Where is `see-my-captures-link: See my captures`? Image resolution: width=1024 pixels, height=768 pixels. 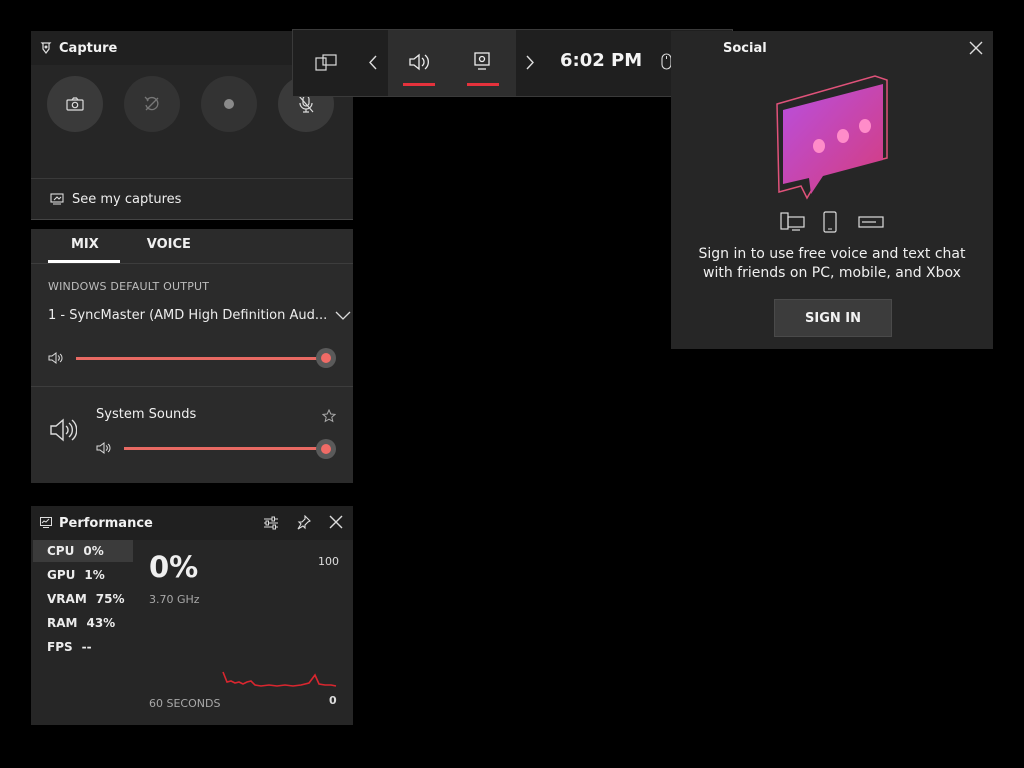
see-my-captures-link: See my captures is located at coordinates (192, 199).